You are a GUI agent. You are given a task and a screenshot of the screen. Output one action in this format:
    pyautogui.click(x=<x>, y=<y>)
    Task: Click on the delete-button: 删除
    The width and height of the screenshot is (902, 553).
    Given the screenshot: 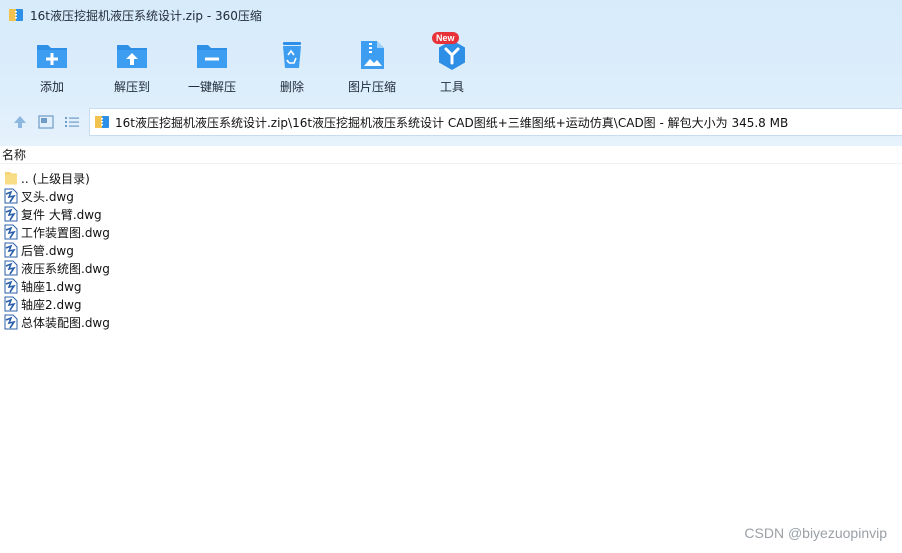 What is the action you would take?
    pyautogui.click(x=292, y=68)
    